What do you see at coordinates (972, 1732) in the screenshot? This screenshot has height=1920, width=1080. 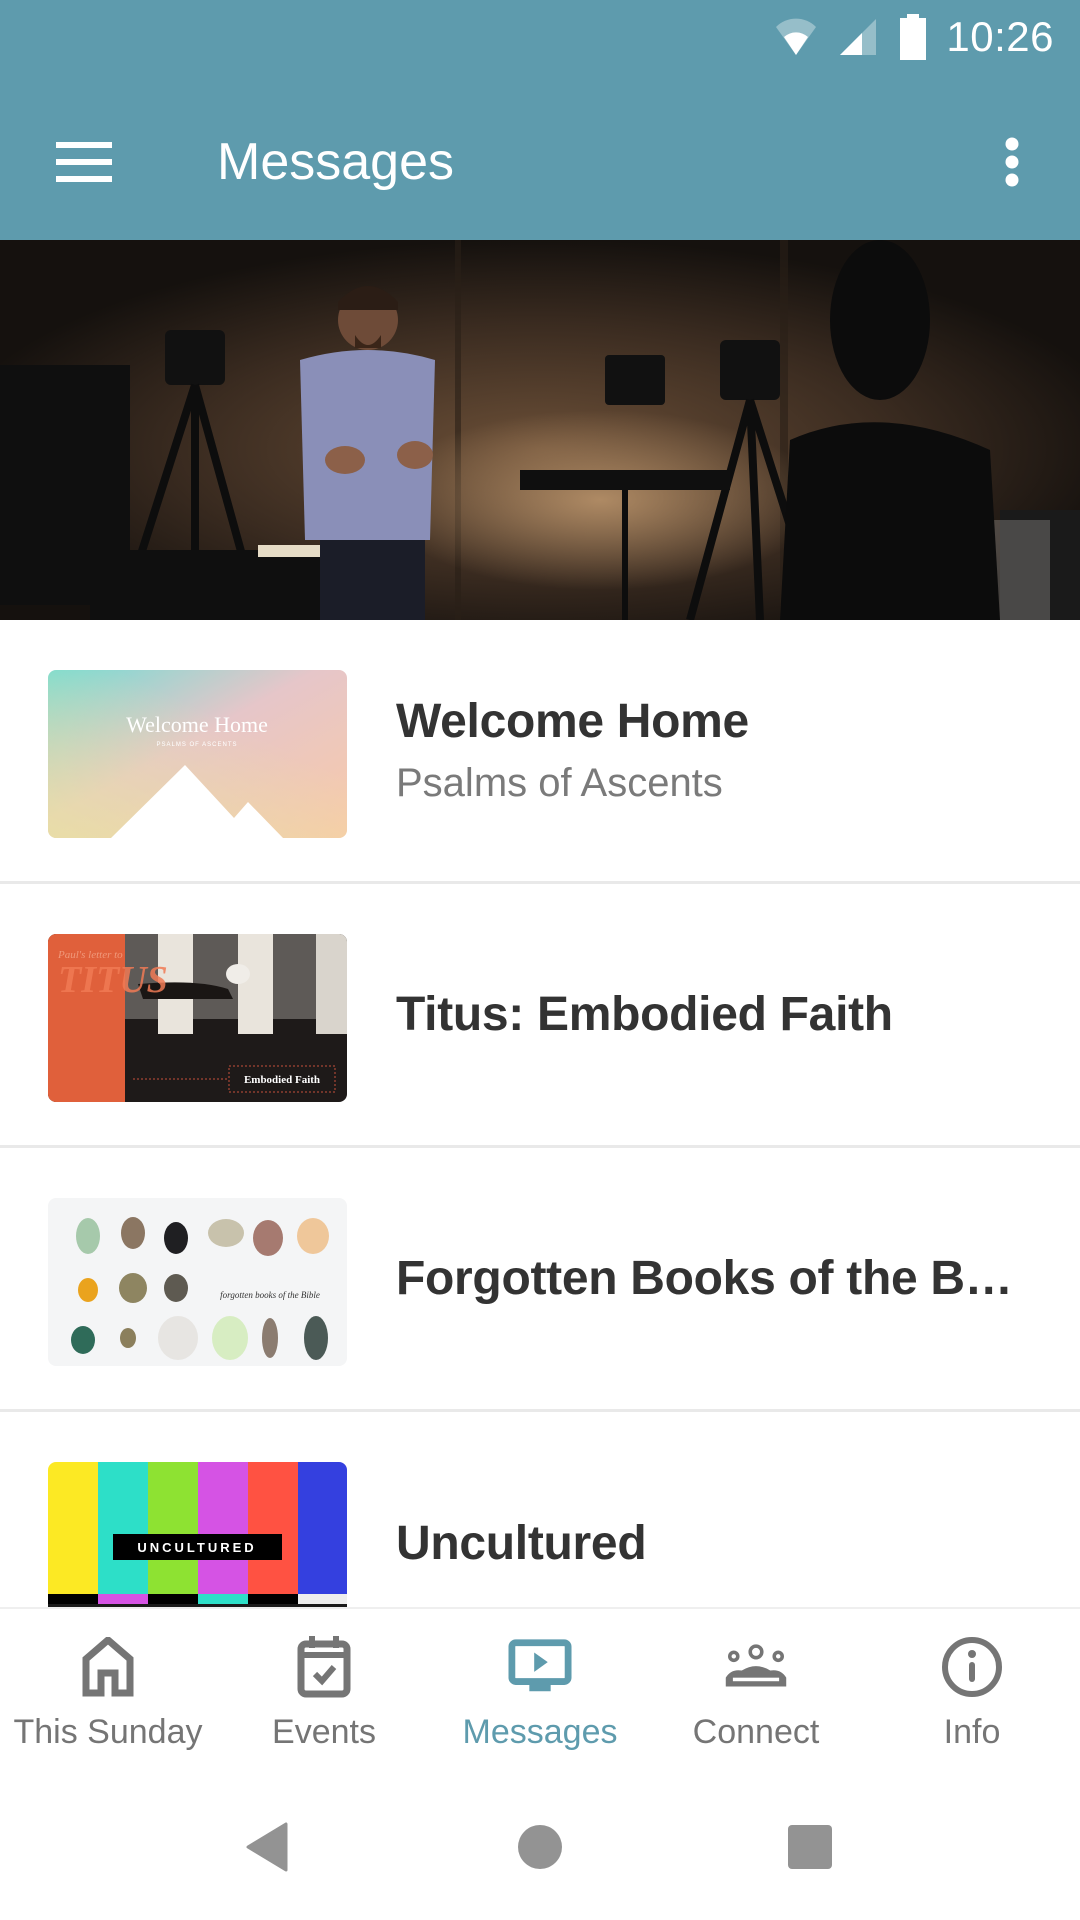 I see `nav-label: Info` at bounding box center [972, 1732].